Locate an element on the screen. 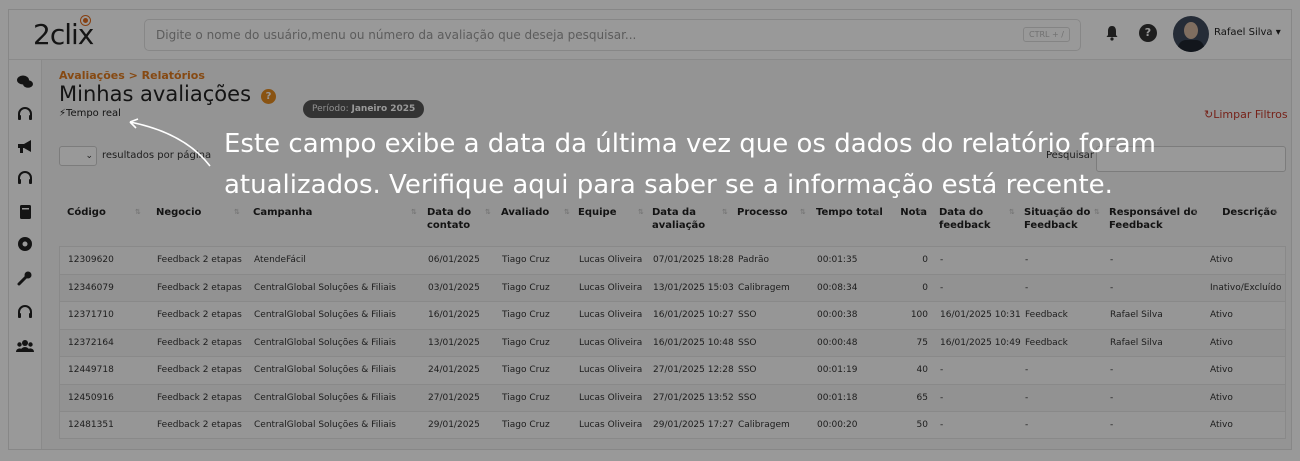  tooltip-pointer-arrow is located at coordinates (170, 142).